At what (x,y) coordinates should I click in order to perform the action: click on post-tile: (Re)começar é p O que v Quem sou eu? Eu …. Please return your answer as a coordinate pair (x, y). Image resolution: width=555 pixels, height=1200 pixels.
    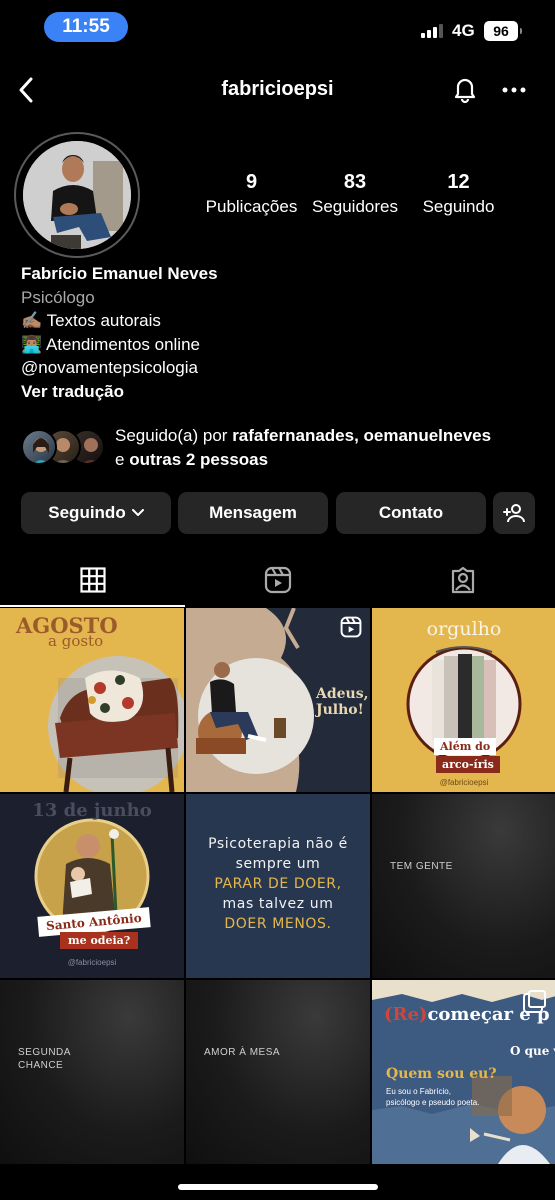
    Looking at the image, I should click on (463, 1072).